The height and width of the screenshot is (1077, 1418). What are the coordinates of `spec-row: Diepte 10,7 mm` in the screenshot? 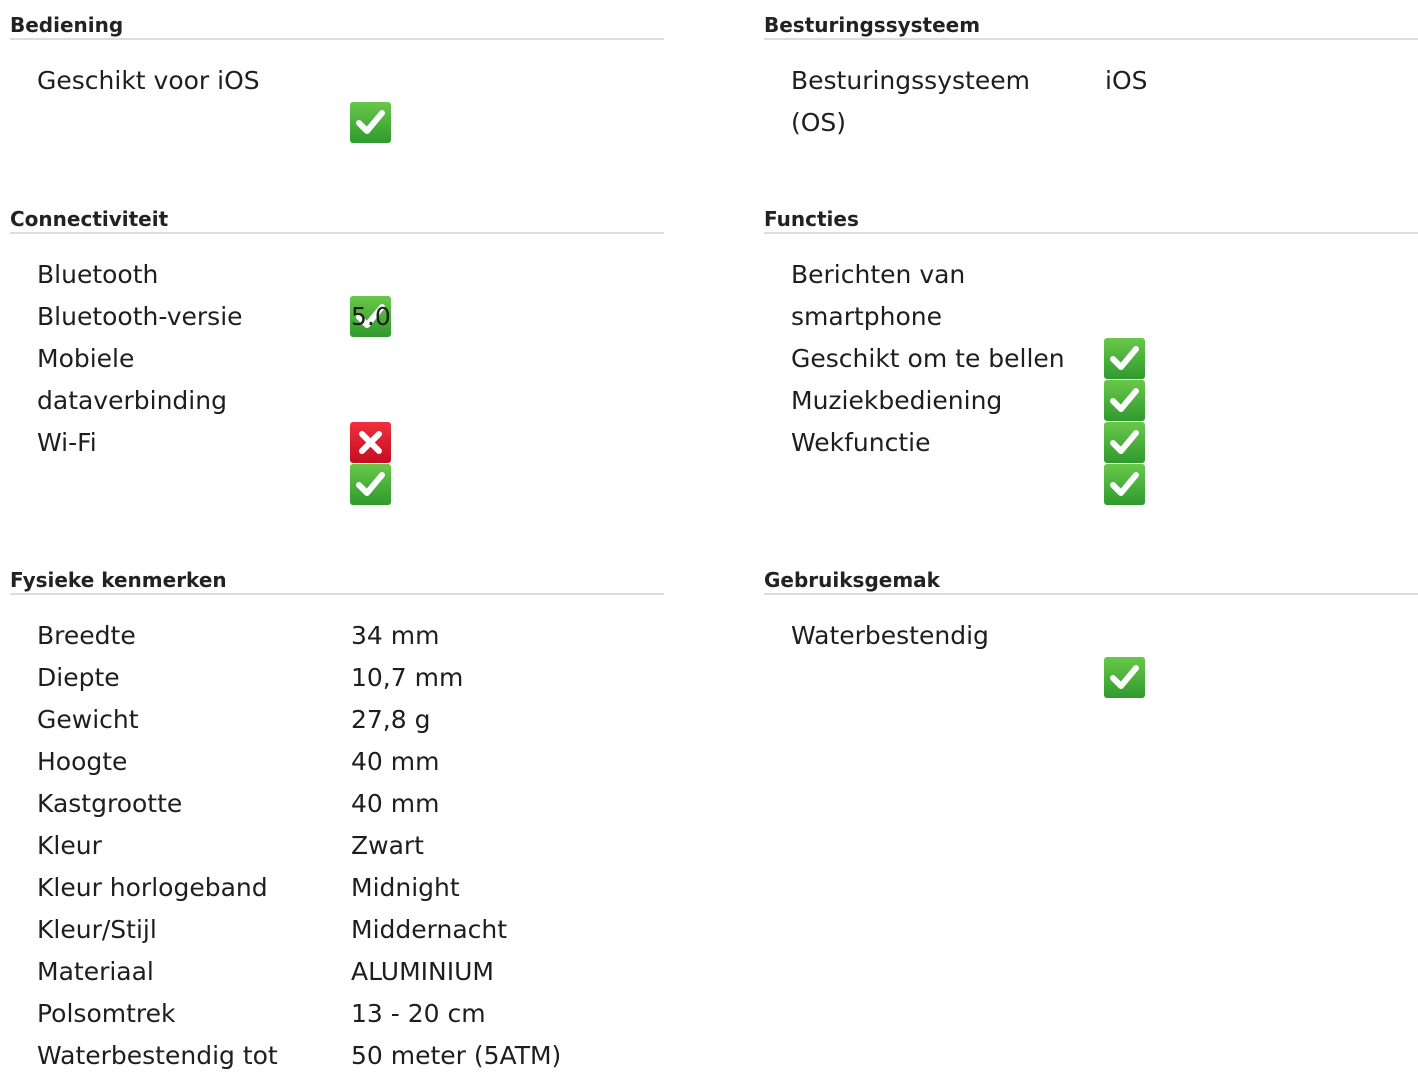 It's located at (337, 678).